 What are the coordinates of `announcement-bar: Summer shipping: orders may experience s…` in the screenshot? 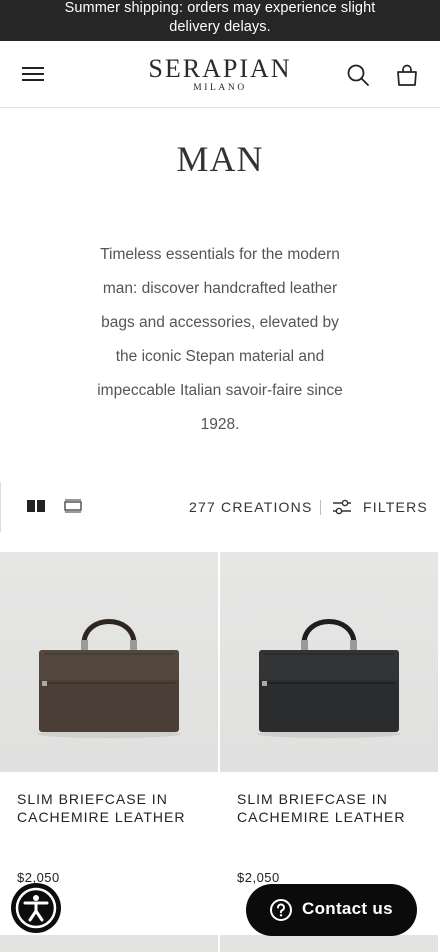 It's located at (220, 20).